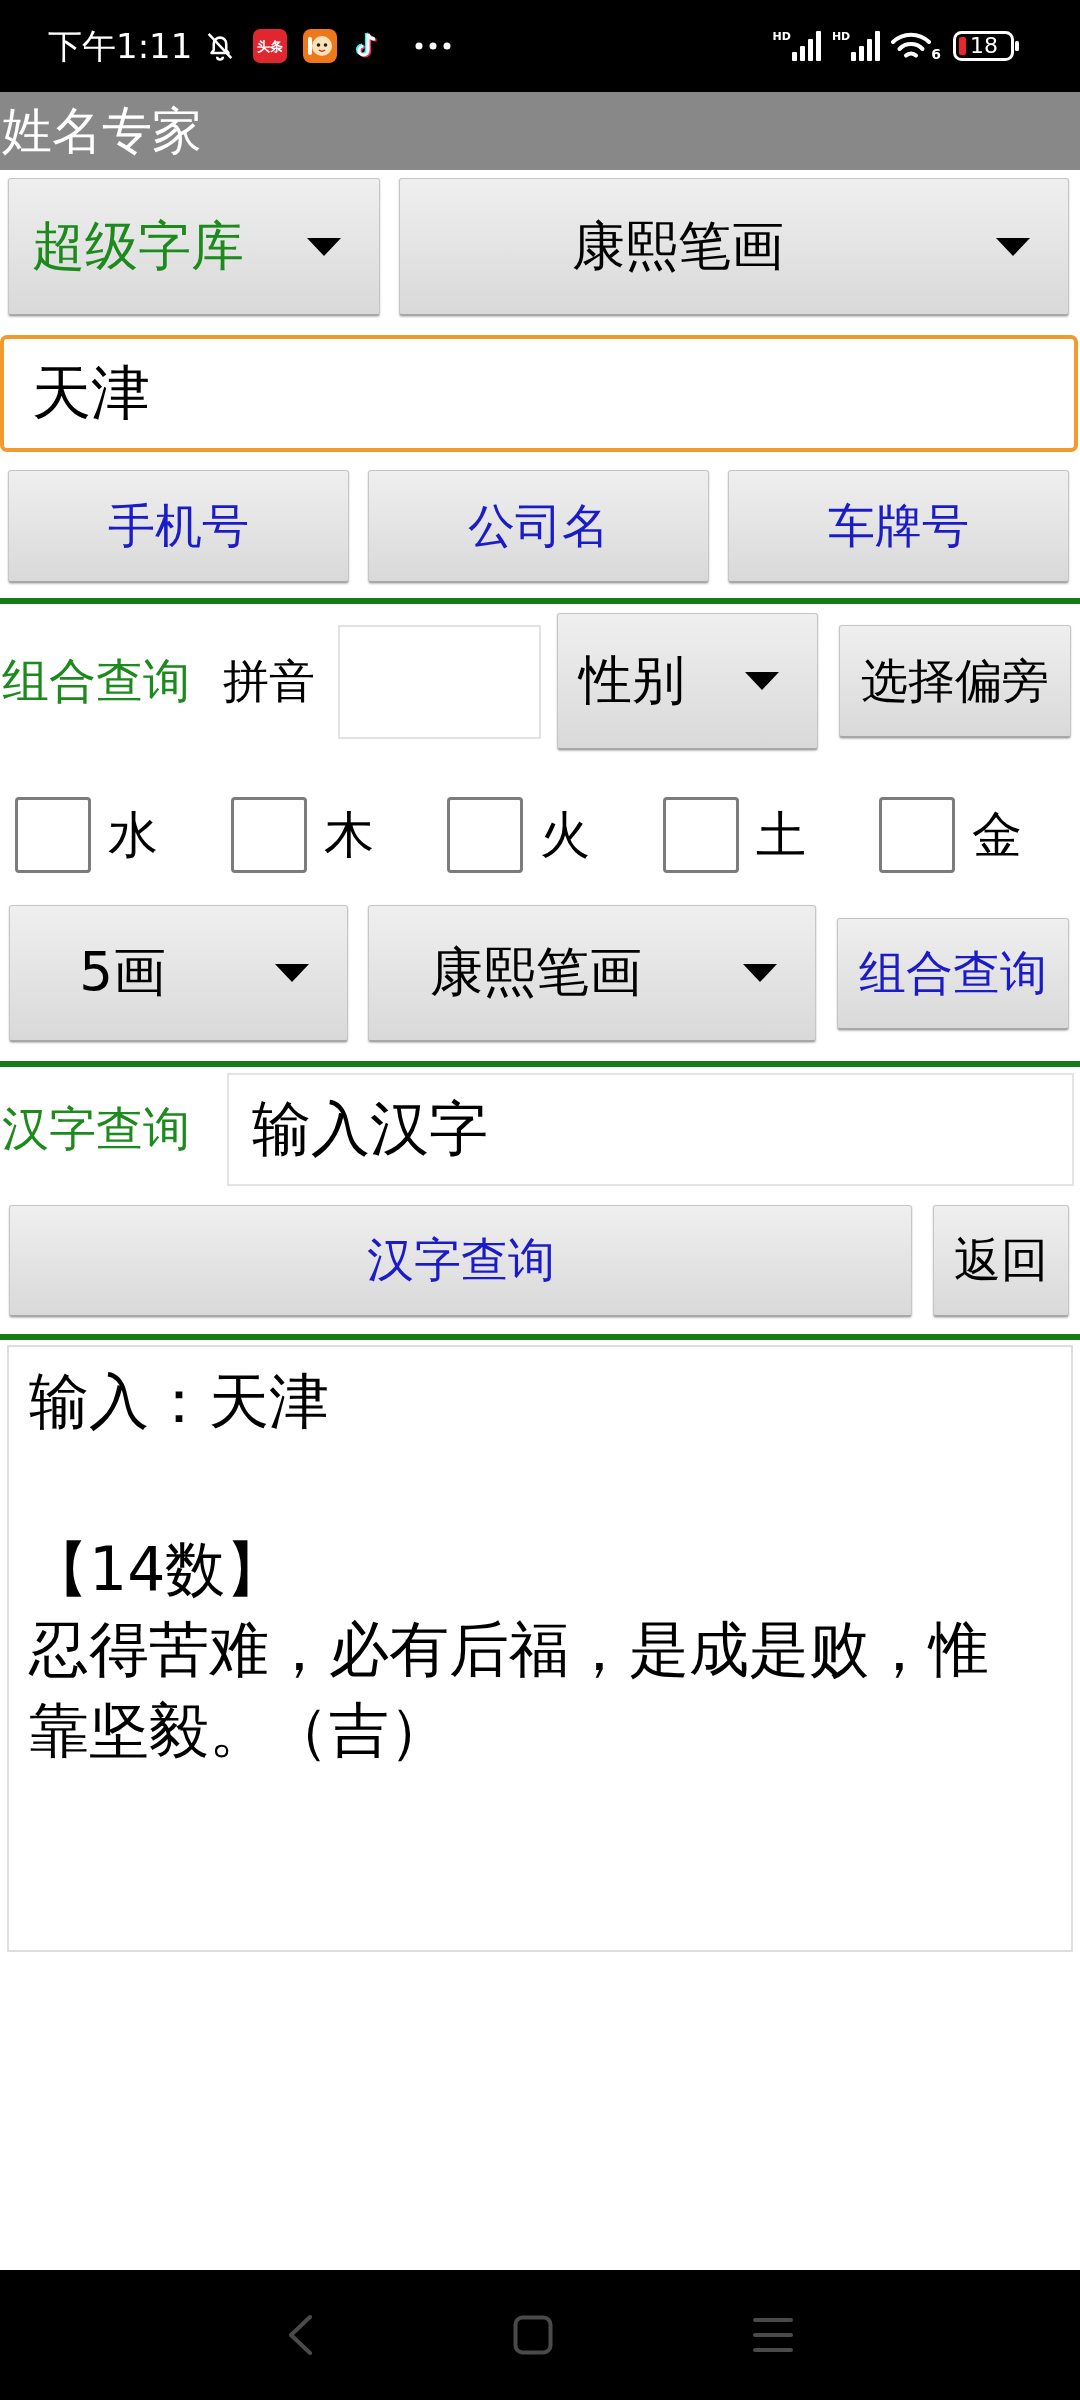 This screenshot has width=1080, height=2400. I want to click on back-icon, so click(300, 2335).